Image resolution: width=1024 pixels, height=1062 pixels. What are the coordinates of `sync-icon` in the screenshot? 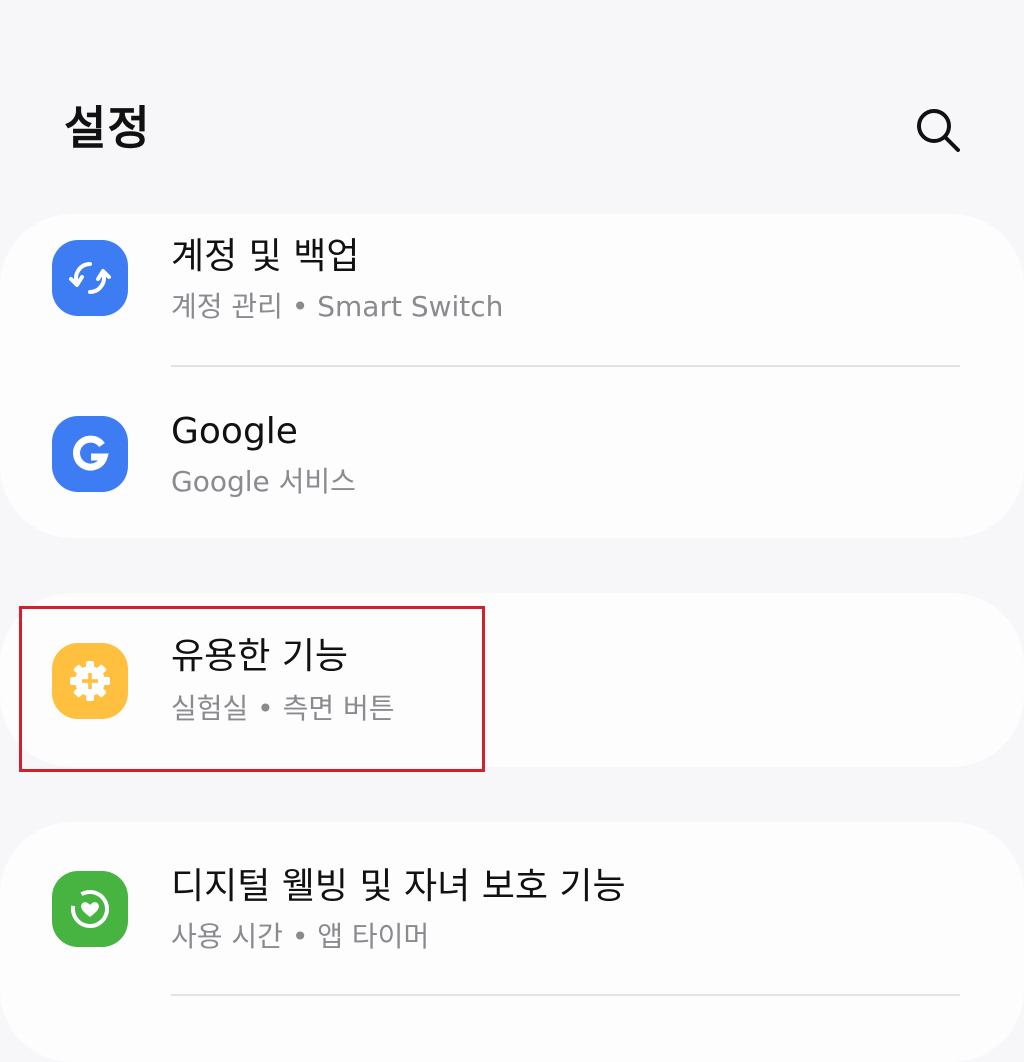 It's located at (90, 278).